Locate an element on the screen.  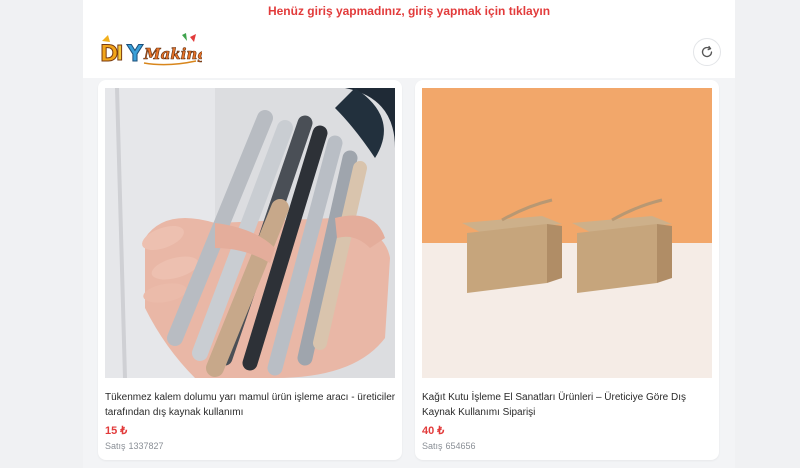
product-sales: Satış 1337827 is located at coordinates (136, 446).